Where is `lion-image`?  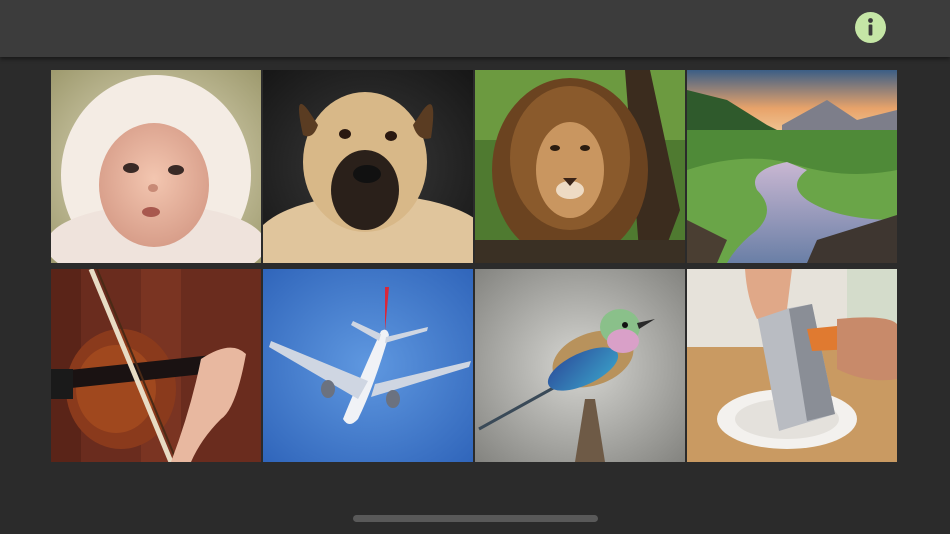
lion-image is located at coordinates (580, 166).